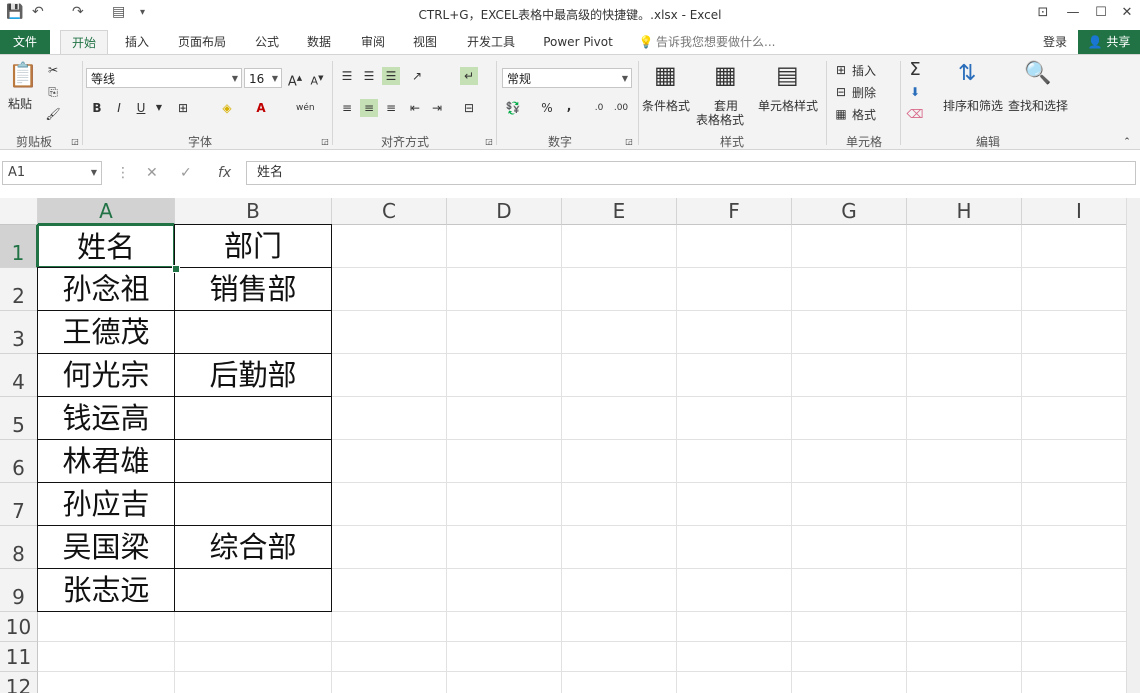  Describe the element at coordinates (1074, 418) in the screenshot. I see `cell-i5` at that location.